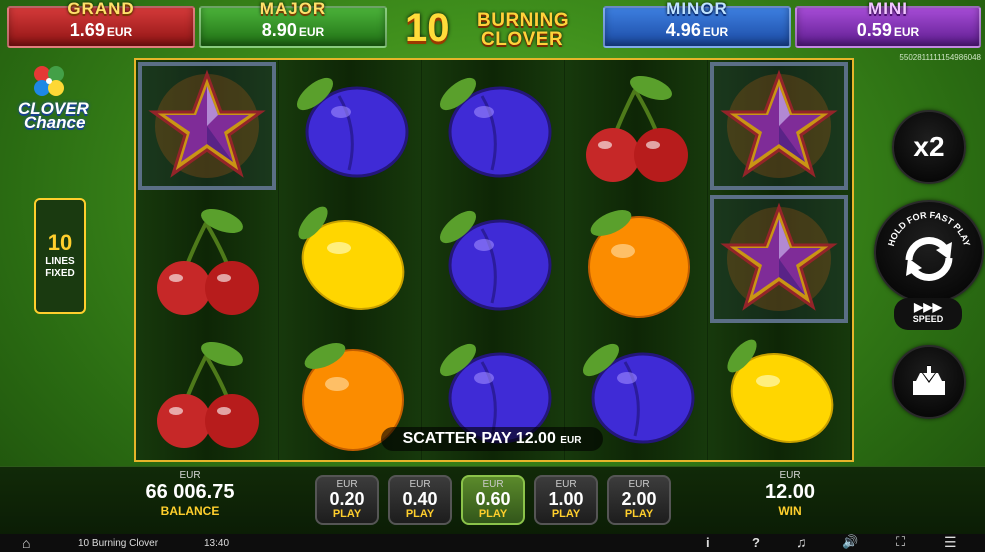 This screenshot has width=985, height=552. I want to click on logo-number: 10, so click(427, 28).